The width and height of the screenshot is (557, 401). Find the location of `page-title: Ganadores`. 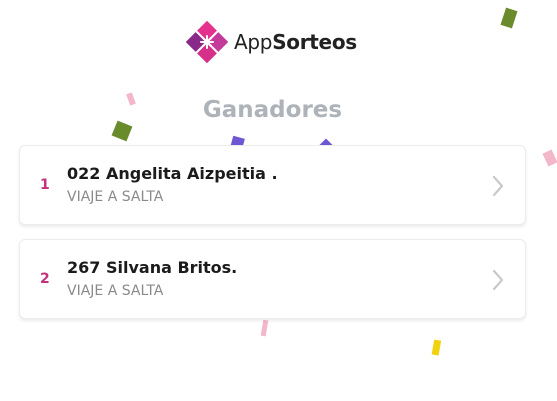

page-title: Ganadores is located at coordinates (272, 110).